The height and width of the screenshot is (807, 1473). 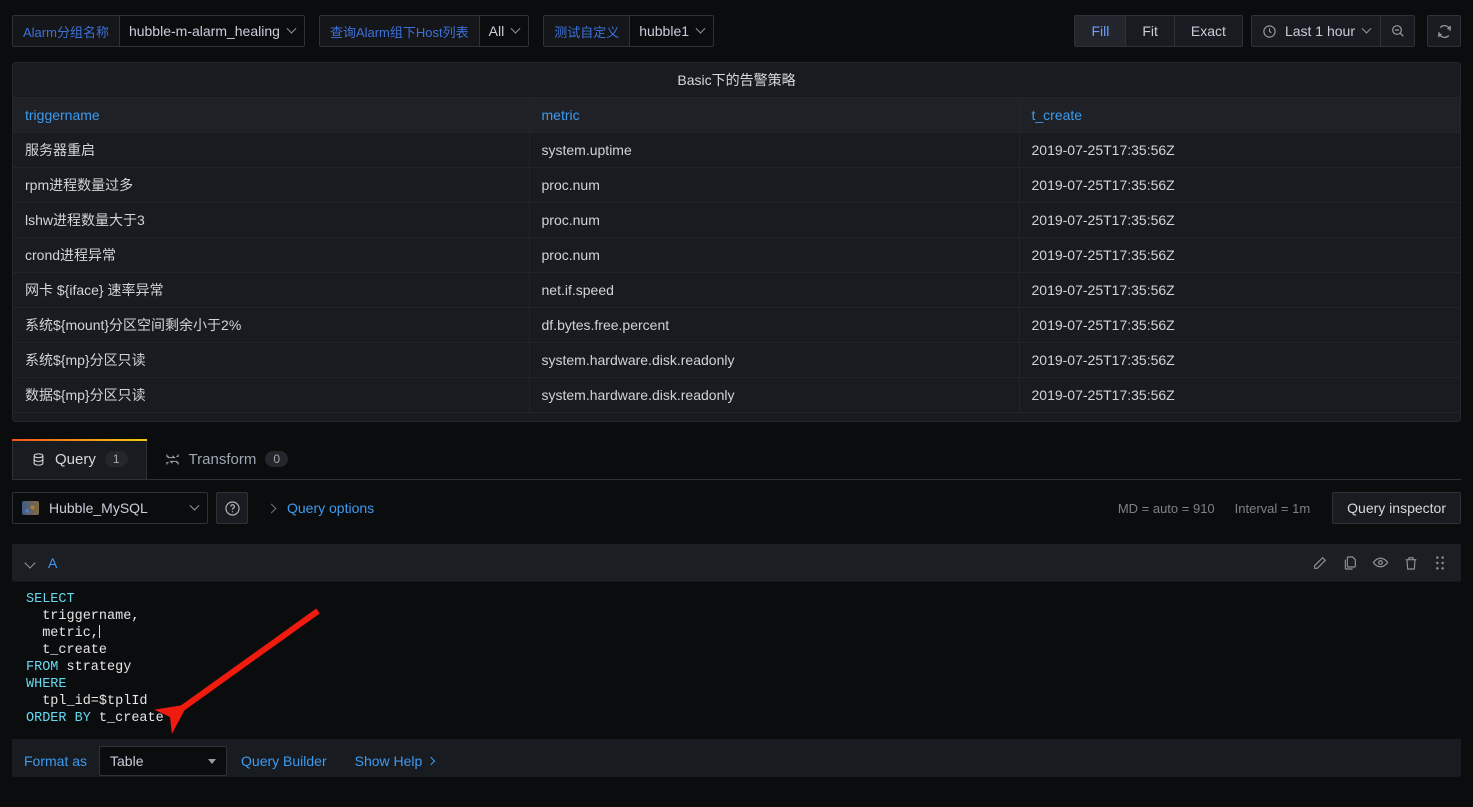 What do you see at coordinates (116, 459) in the screenshot?
I see `tab-query-badge: 1` at bounding box center [116, 459].